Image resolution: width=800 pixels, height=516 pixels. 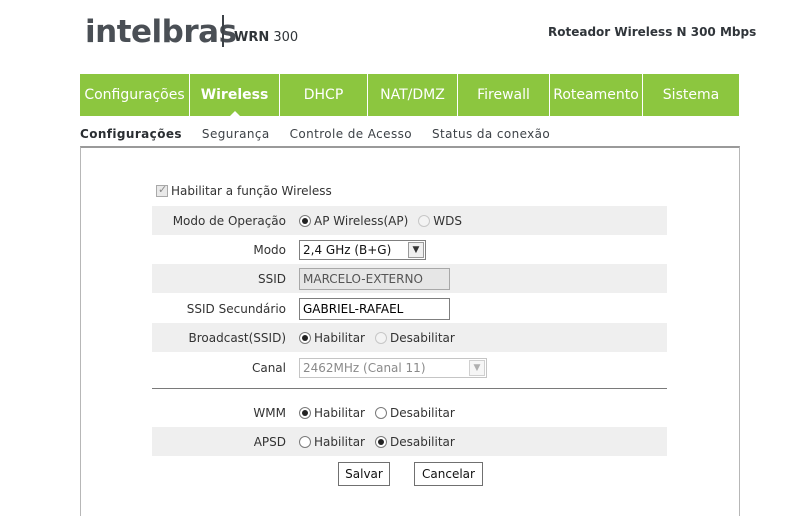 I want to click on model-number: 300, so click(x=286, y=37).